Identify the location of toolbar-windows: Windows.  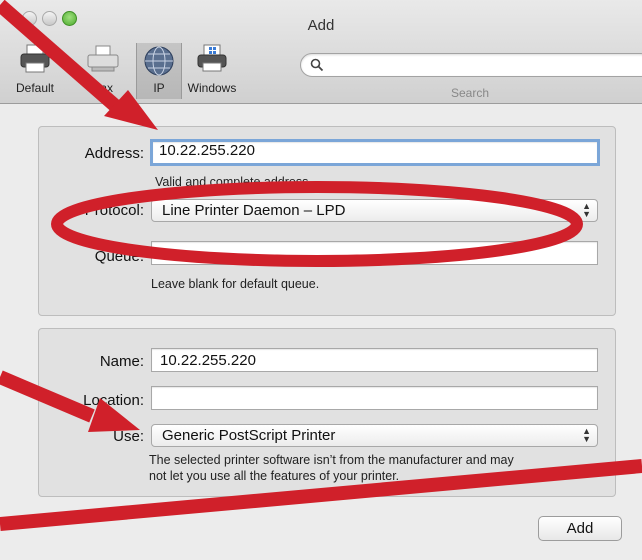
(212, 71).